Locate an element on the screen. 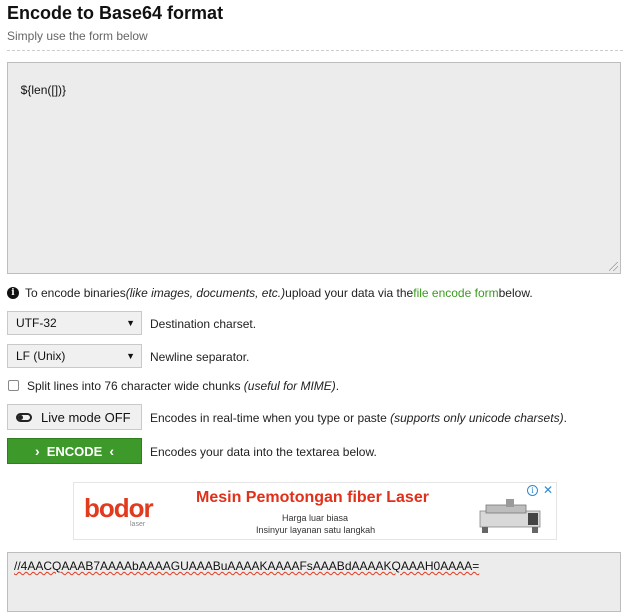  chevron-right-icon: › is located at coordinates (37, 451).